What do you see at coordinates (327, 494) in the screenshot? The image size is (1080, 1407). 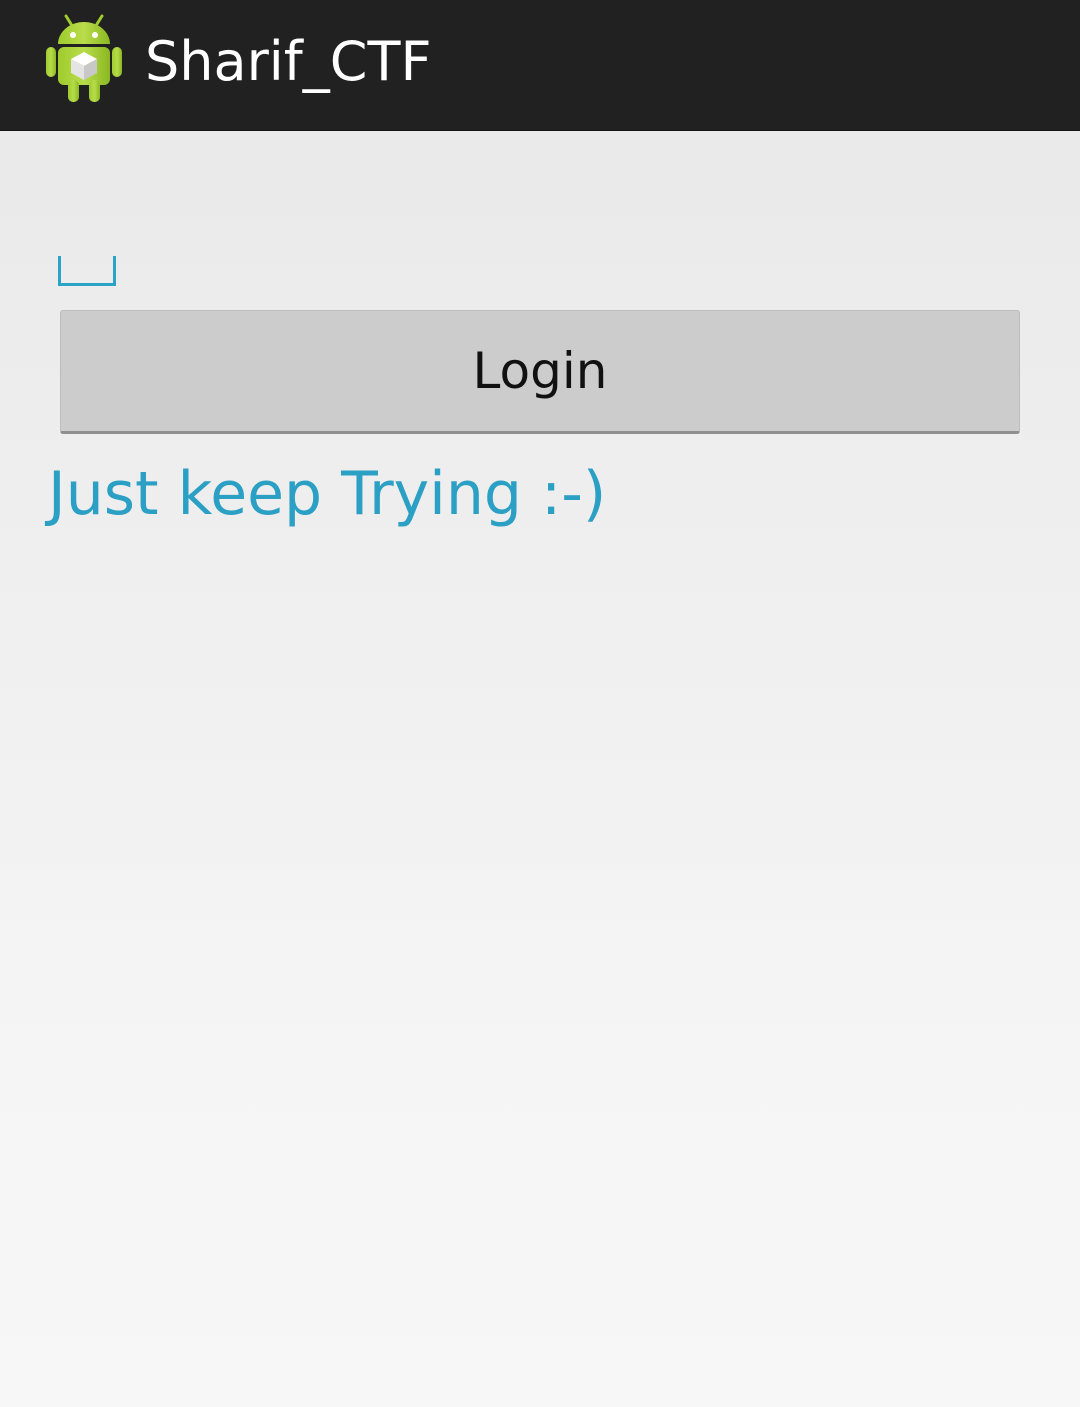 I see `status-message: Just keep Trying :-)` at bounding box center [327, 494].